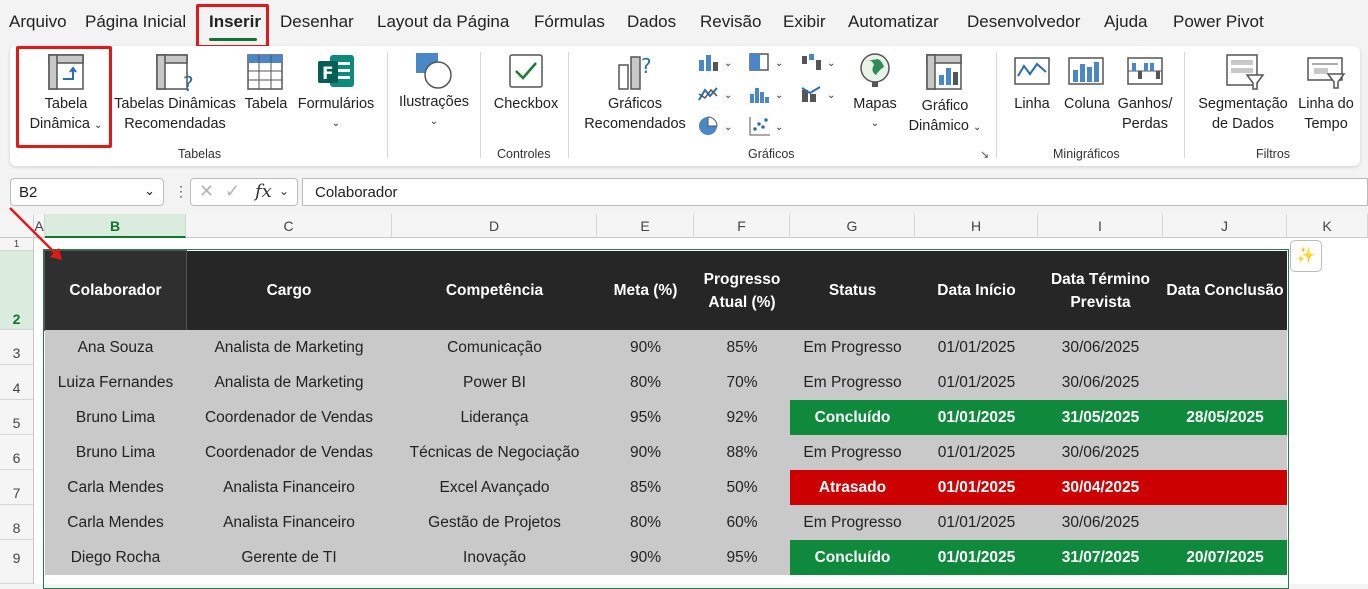  What do you see at coordinates (1326, 114) in the screenshot?
I see `timeline-button: Linha do Tempo` at bounding box center [1326, 114].